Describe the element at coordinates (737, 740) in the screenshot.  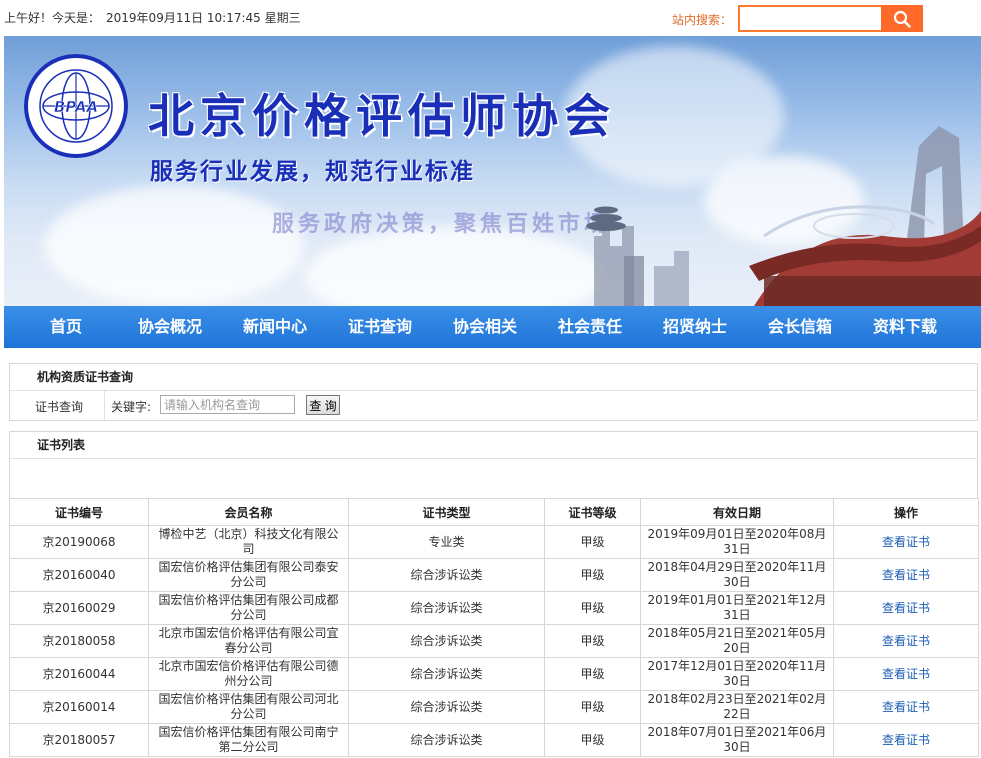
I see `valid-period: 2018年07月01日至2021年06月30日` at that location.